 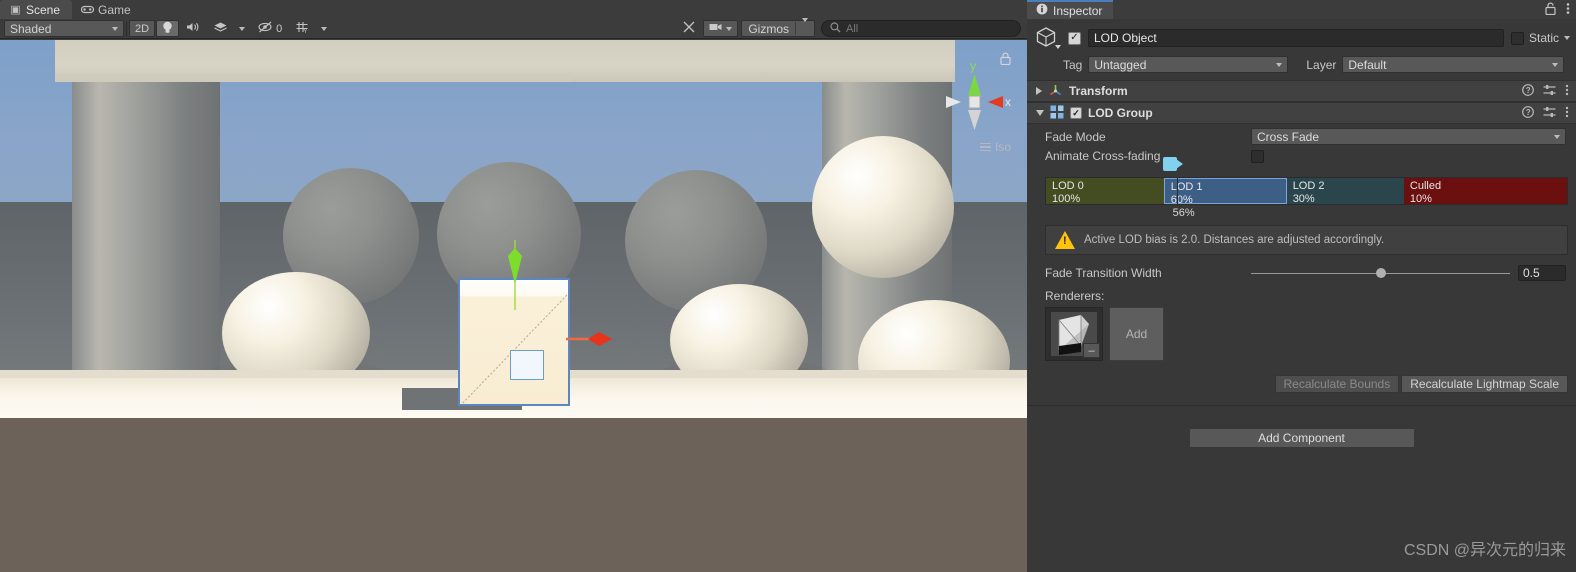 What do you see at coordinates (1517, 38) in the screenshot?
I see `static-checkbox` at bounding box center [1517, 38].